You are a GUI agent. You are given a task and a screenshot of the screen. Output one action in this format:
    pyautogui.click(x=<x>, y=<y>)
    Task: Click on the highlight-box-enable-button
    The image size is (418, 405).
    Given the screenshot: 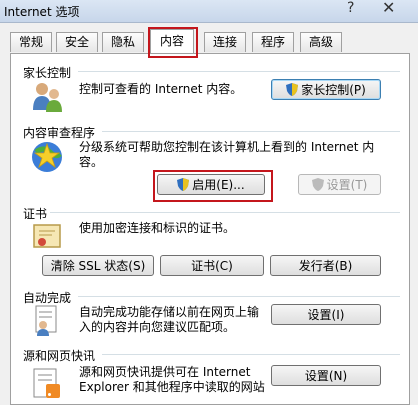 What is the action you would take?
    pyautogui.click(x=213, y=186)
    